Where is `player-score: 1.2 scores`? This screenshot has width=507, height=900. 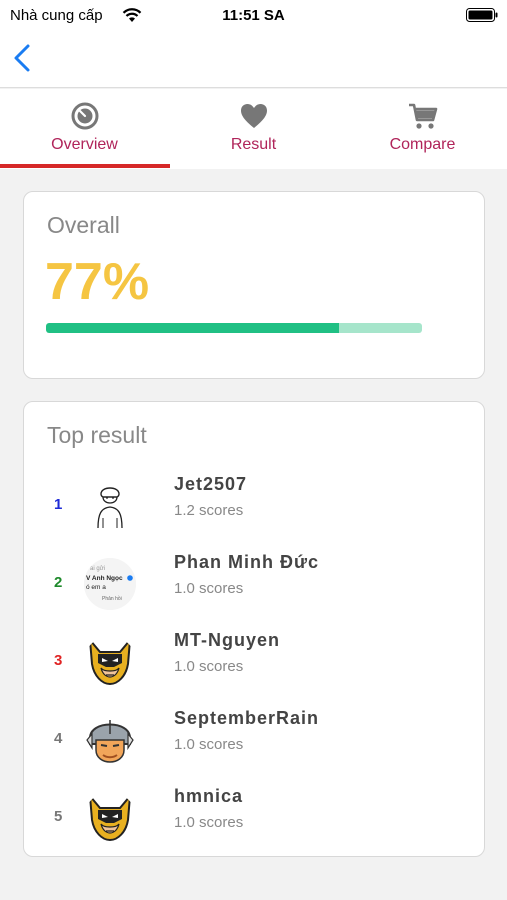
player-score: 1.2 scores is located at coordinates (209, 510).